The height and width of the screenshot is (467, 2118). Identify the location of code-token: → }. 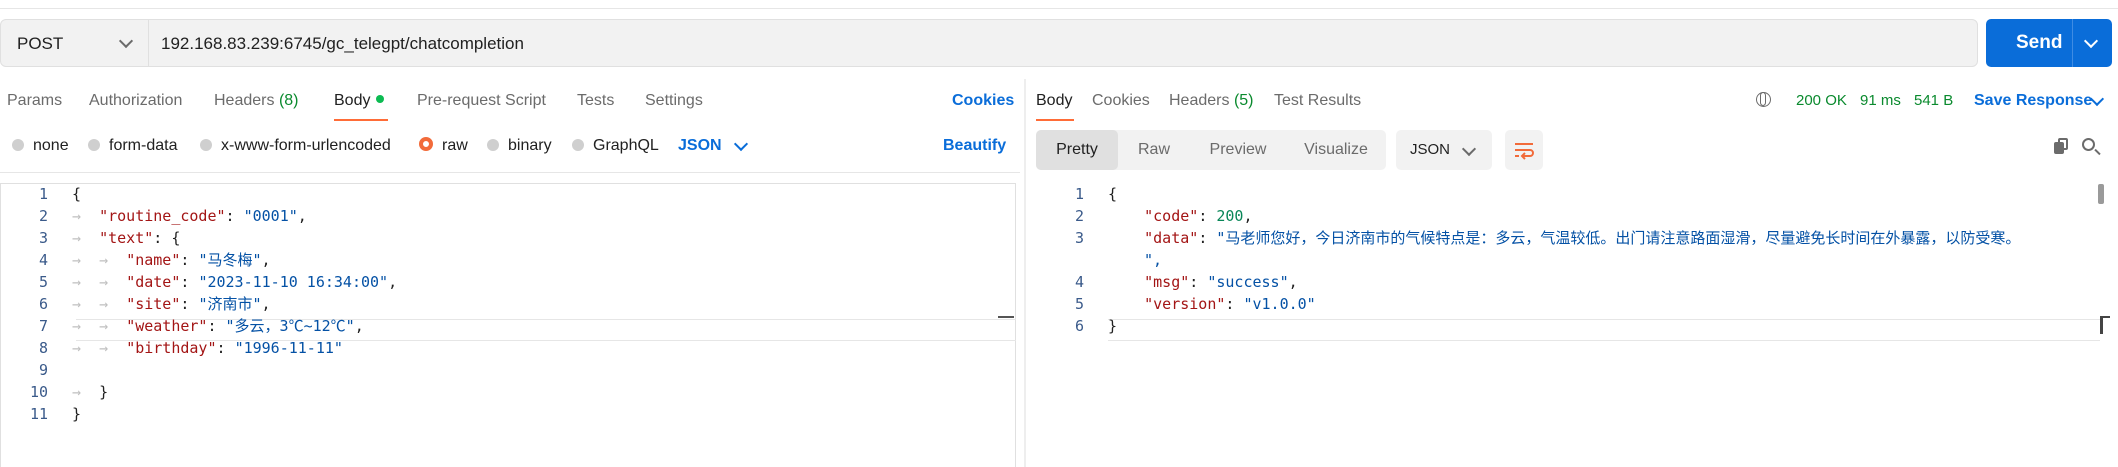
(90, 392).